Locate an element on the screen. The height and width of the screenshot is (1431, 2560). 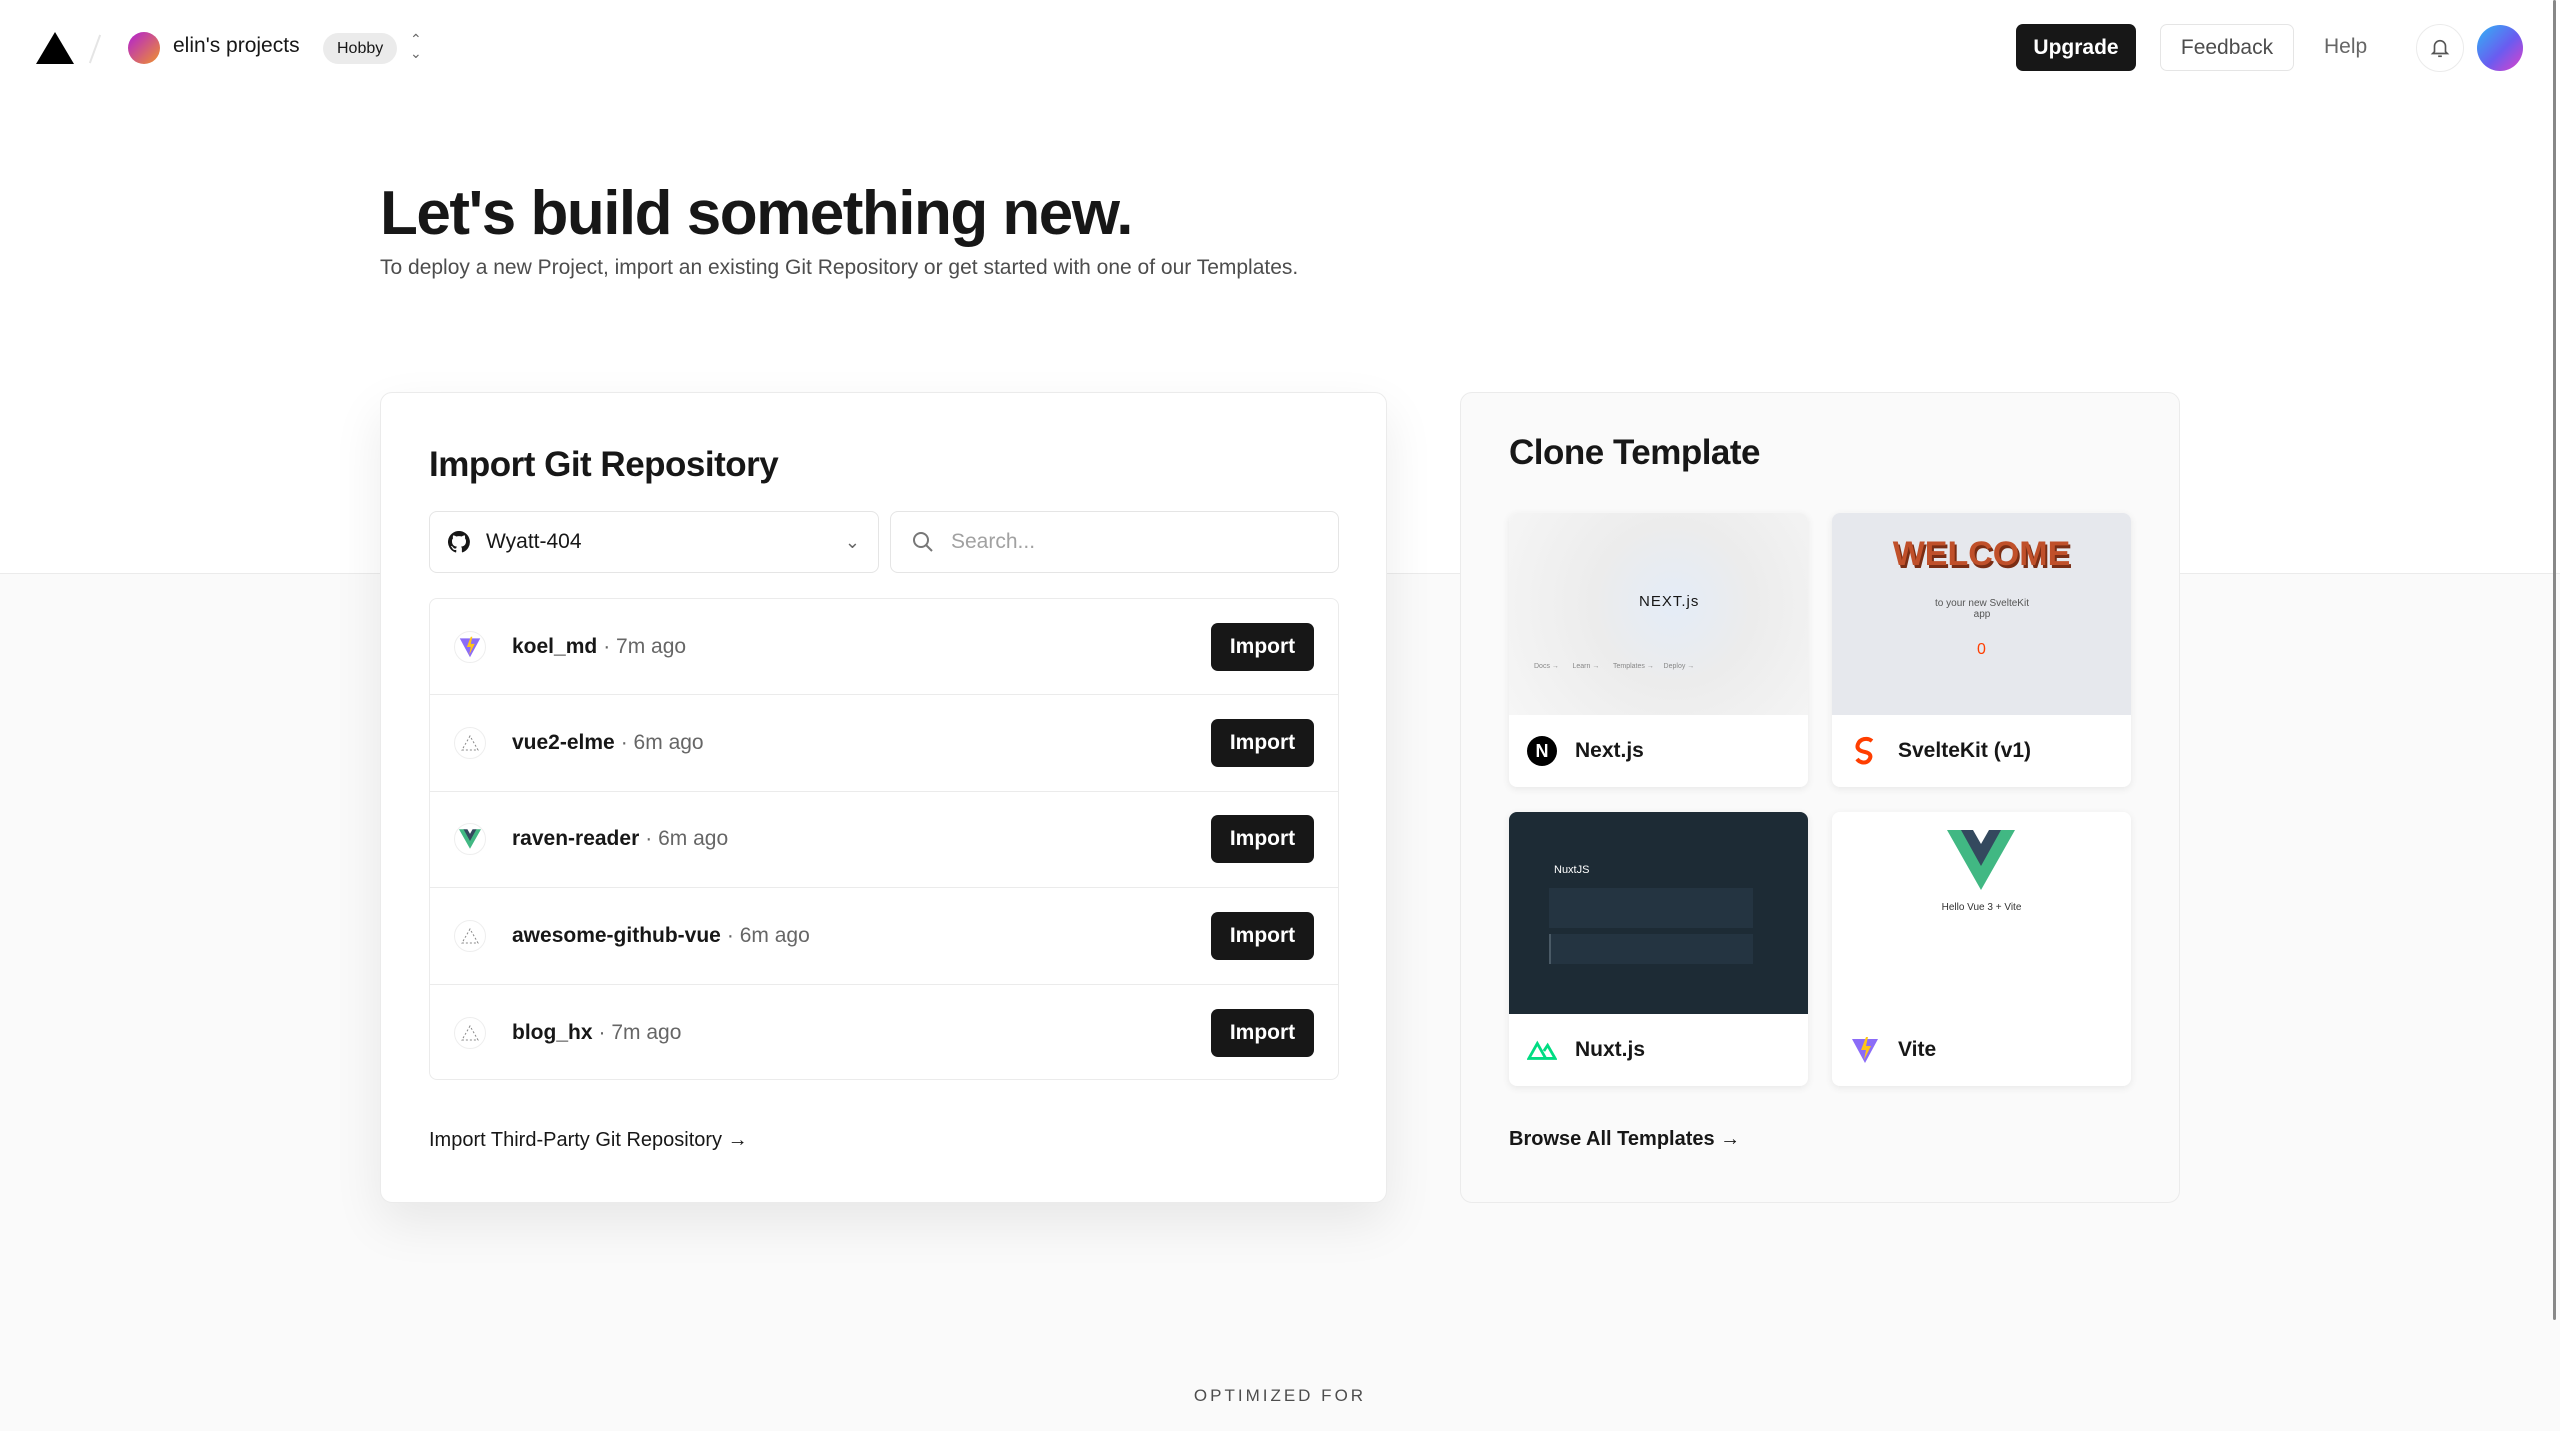
preview-text: Hello Vue 3 + Vite is located at coordinates (1981, 907).